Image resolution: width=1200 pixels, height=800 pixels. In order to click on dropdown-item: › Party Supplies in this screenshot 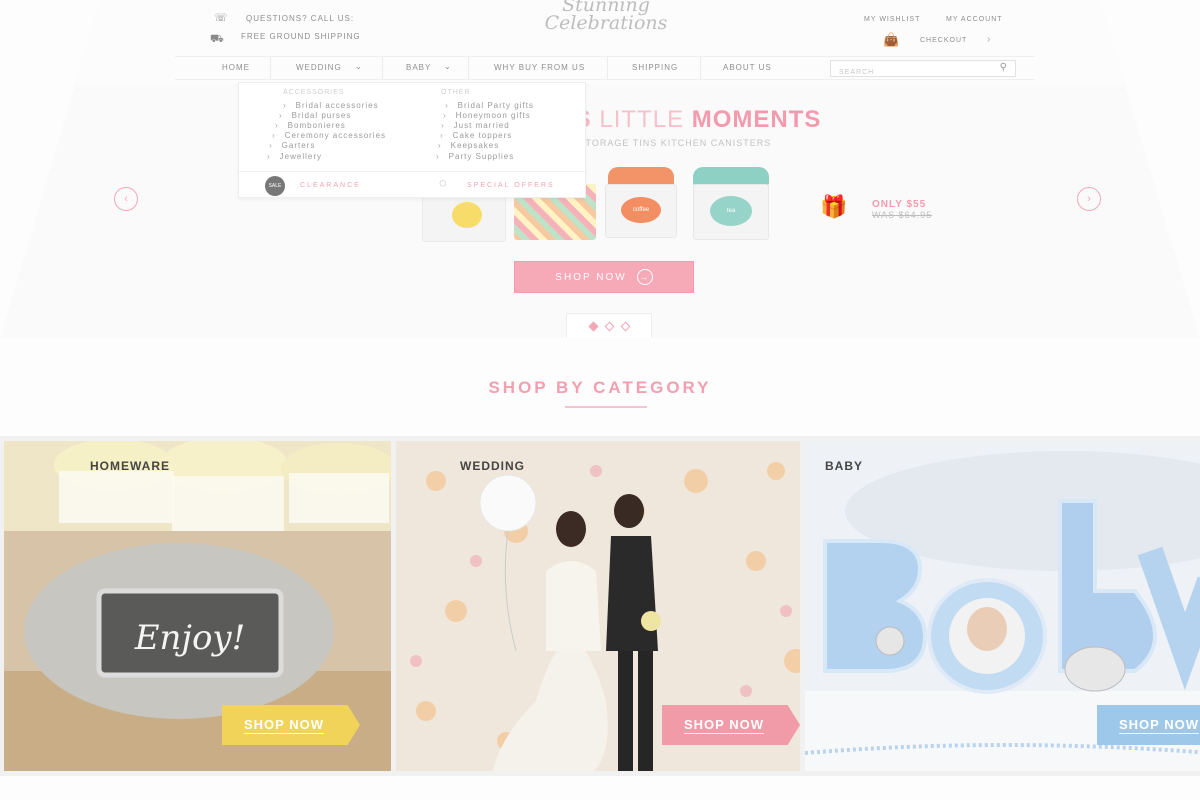, I will do `click(475, 156)`.